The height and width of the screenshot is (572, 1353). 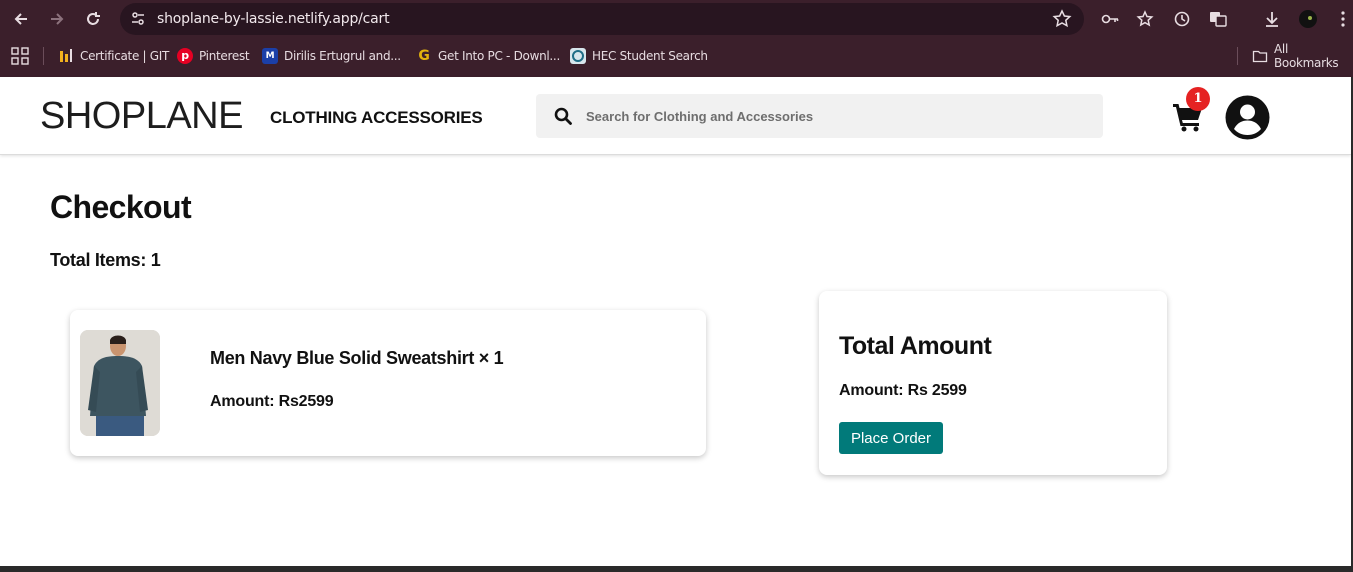 I want to click on hec-logo-icon, so click(x=578, y=56).